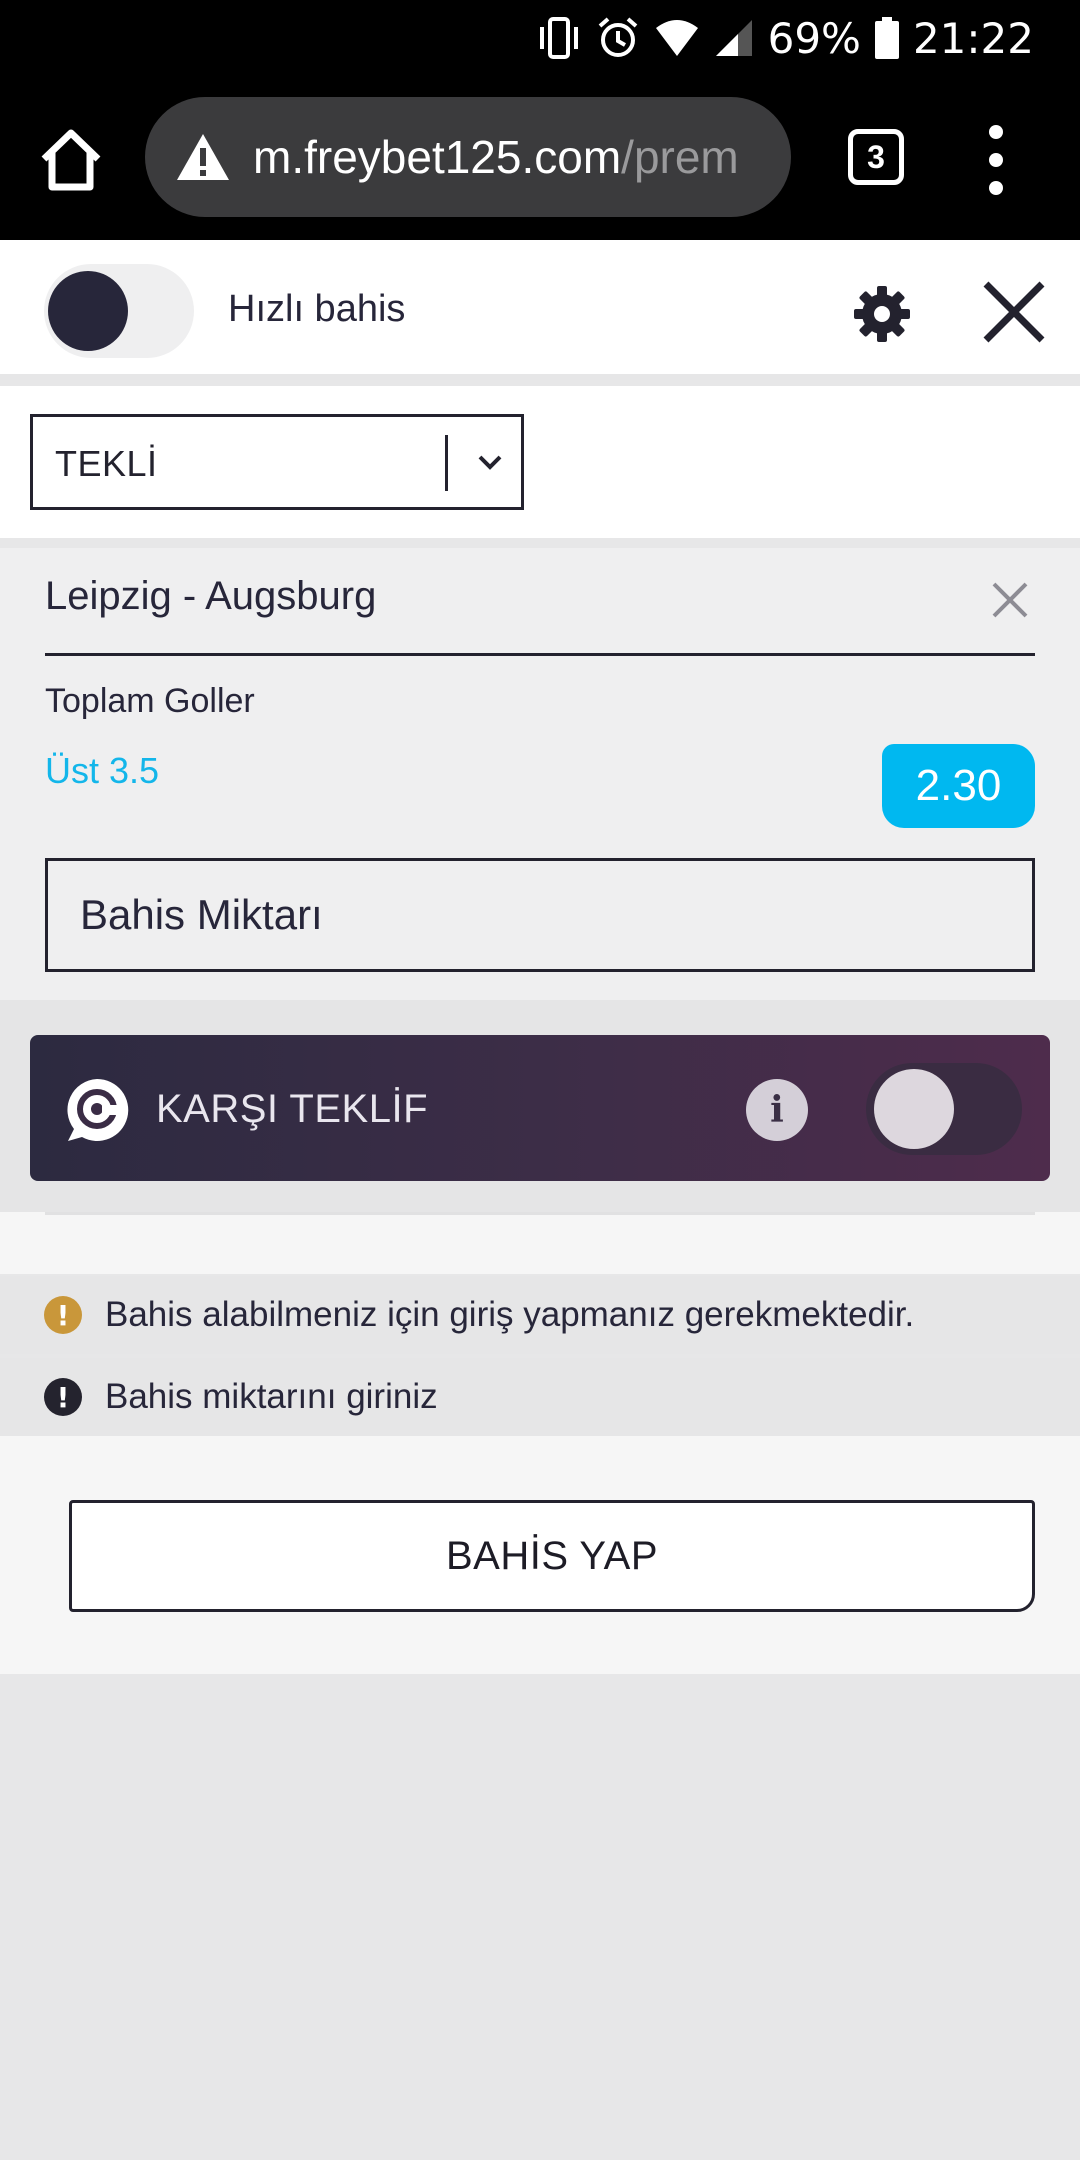  I want to click on counter-offer-section: KARŞI TEKLİF i, so click(540, 1106).